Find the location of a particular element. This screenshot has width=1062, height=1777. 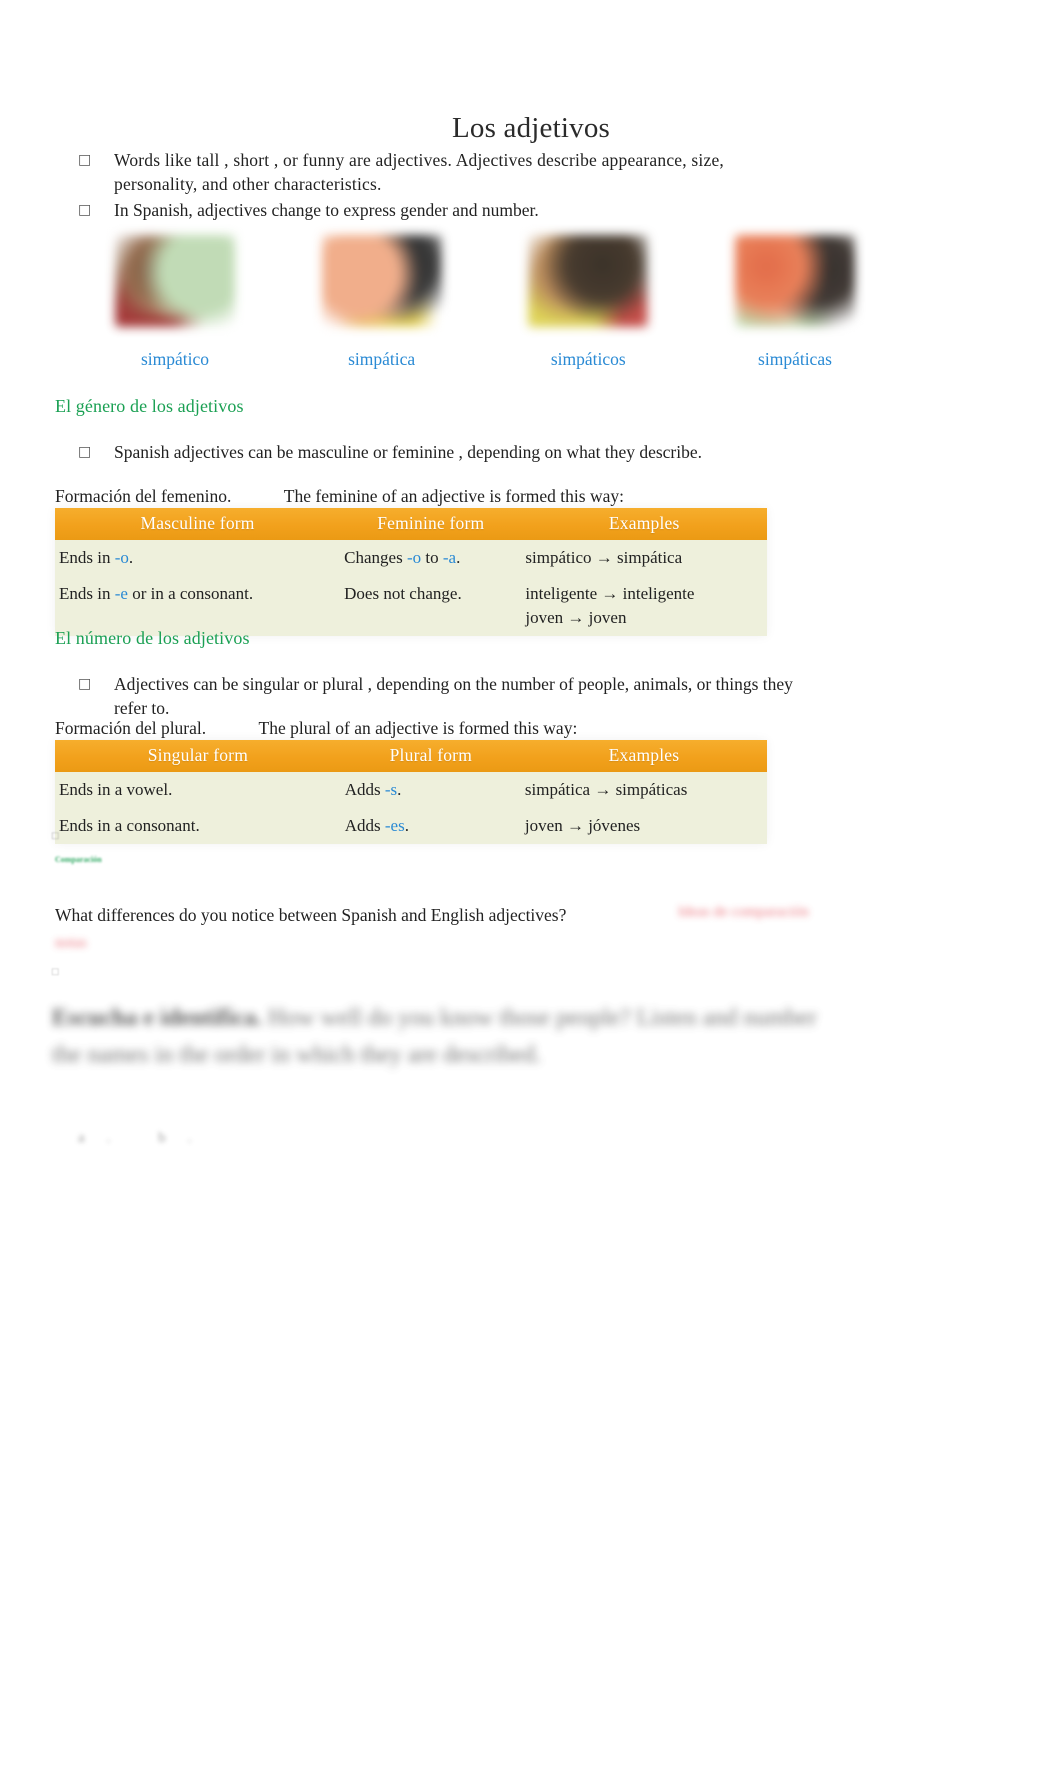

example-text: inteligente → inteligente is located at coordinates (610, 593).